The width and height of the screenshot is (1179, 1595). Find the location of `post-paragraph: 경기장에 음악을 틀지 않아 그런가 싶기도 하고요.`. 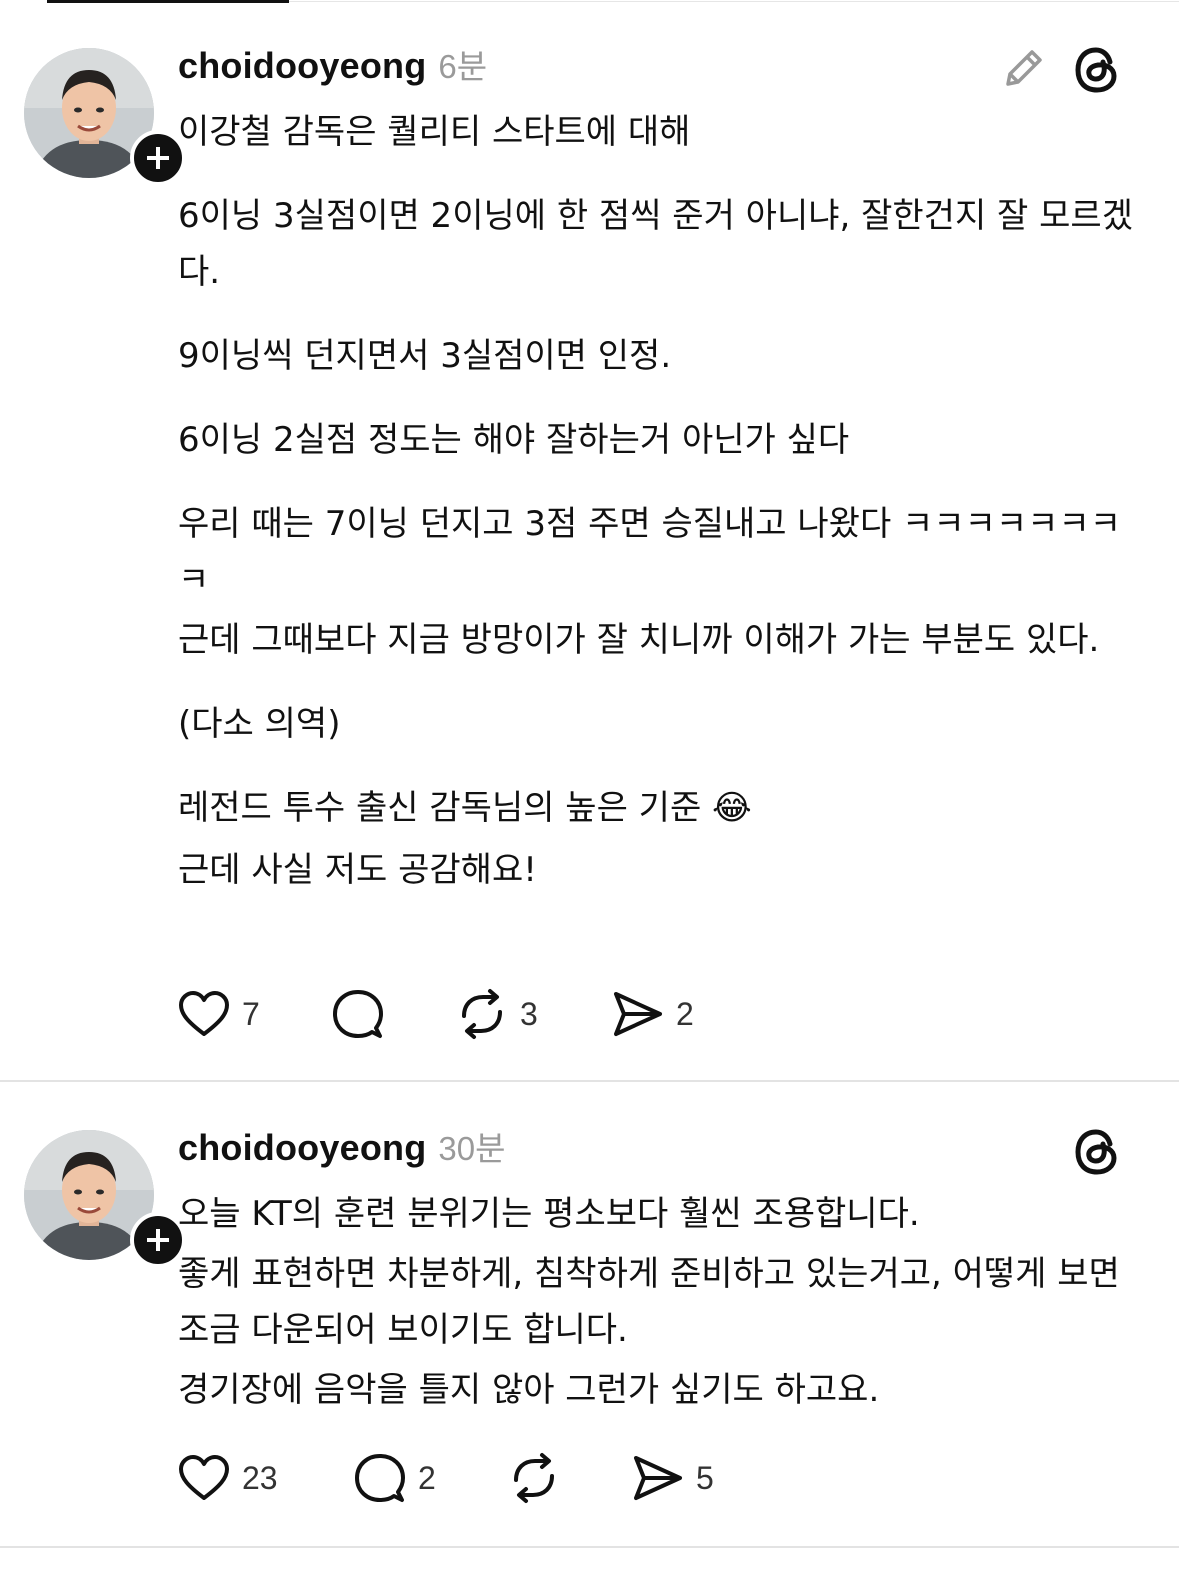

post-paragraph: 경기장에 음악을 틀지 않아 그런가 싶기도 하고요. is located at coordinates (529, 1390).